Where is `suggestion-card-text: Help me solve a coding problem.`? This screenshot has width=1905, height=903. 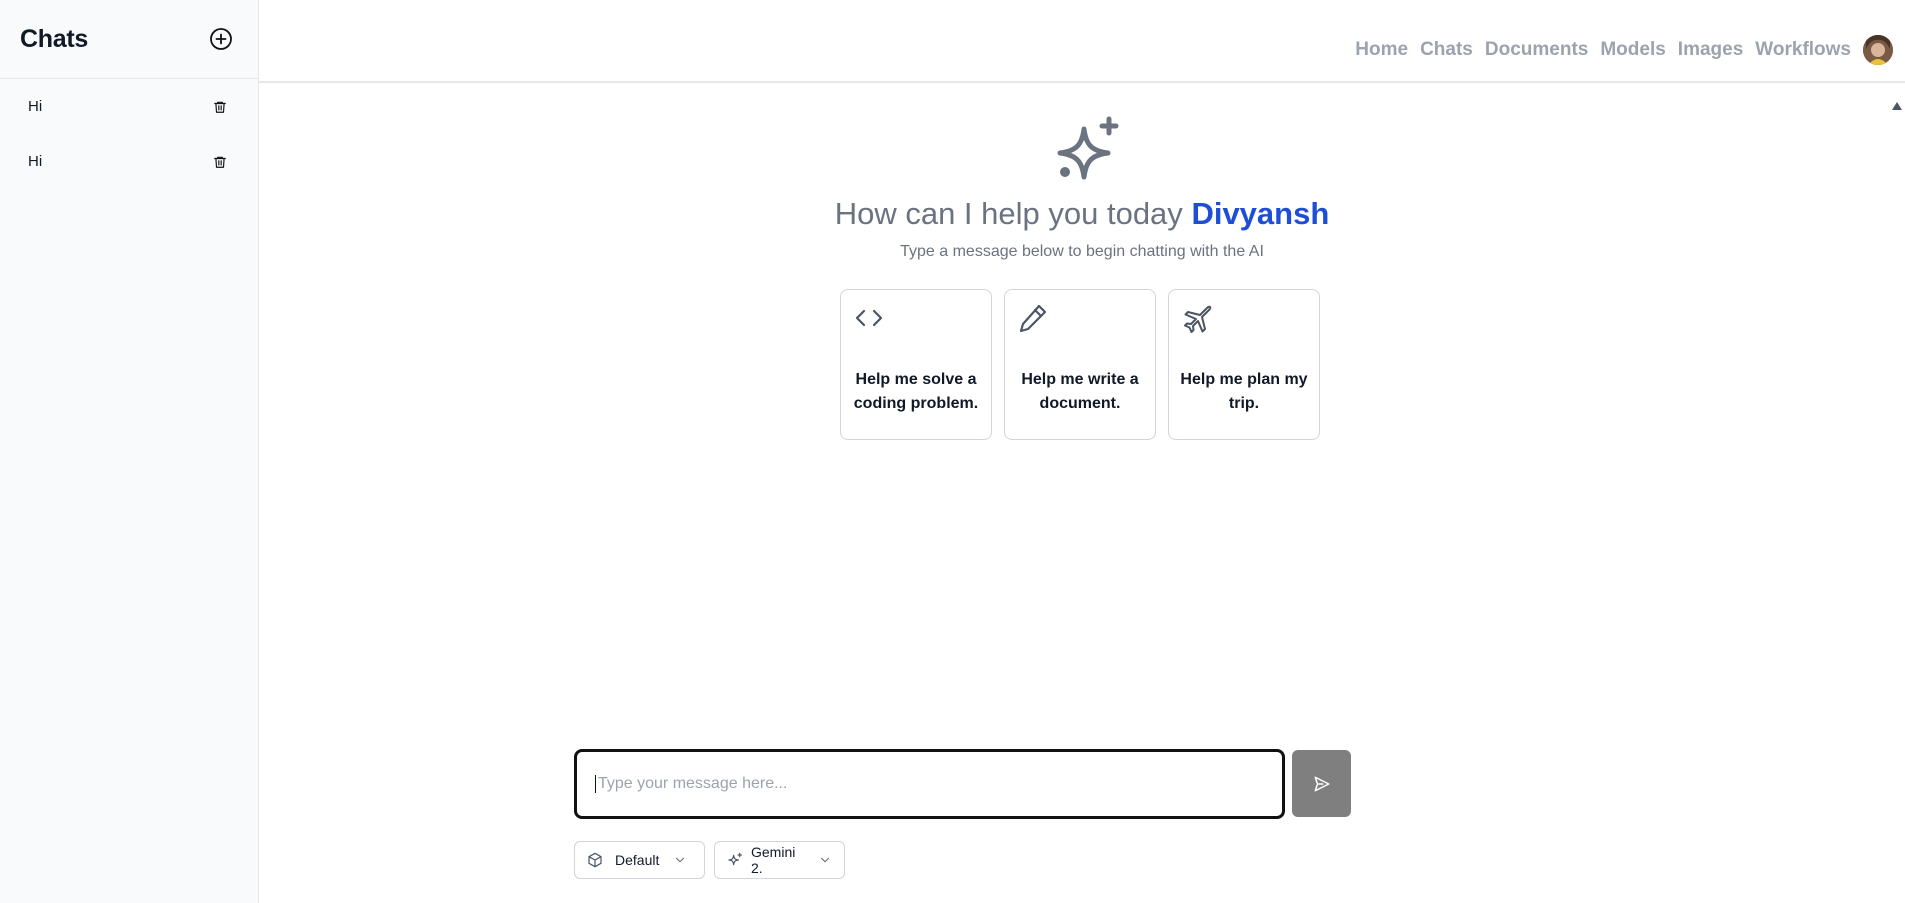
suggestion-card-text: Help me solve a coding problem. is located at coordinates (916, 391).